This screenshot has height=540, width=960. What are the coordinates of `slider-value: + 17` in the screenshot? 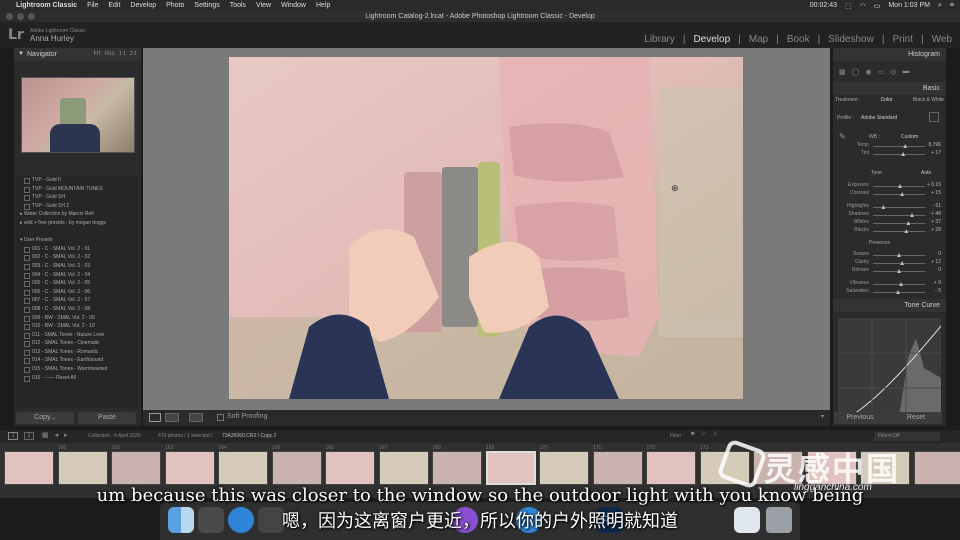 It's located at (936, 153).